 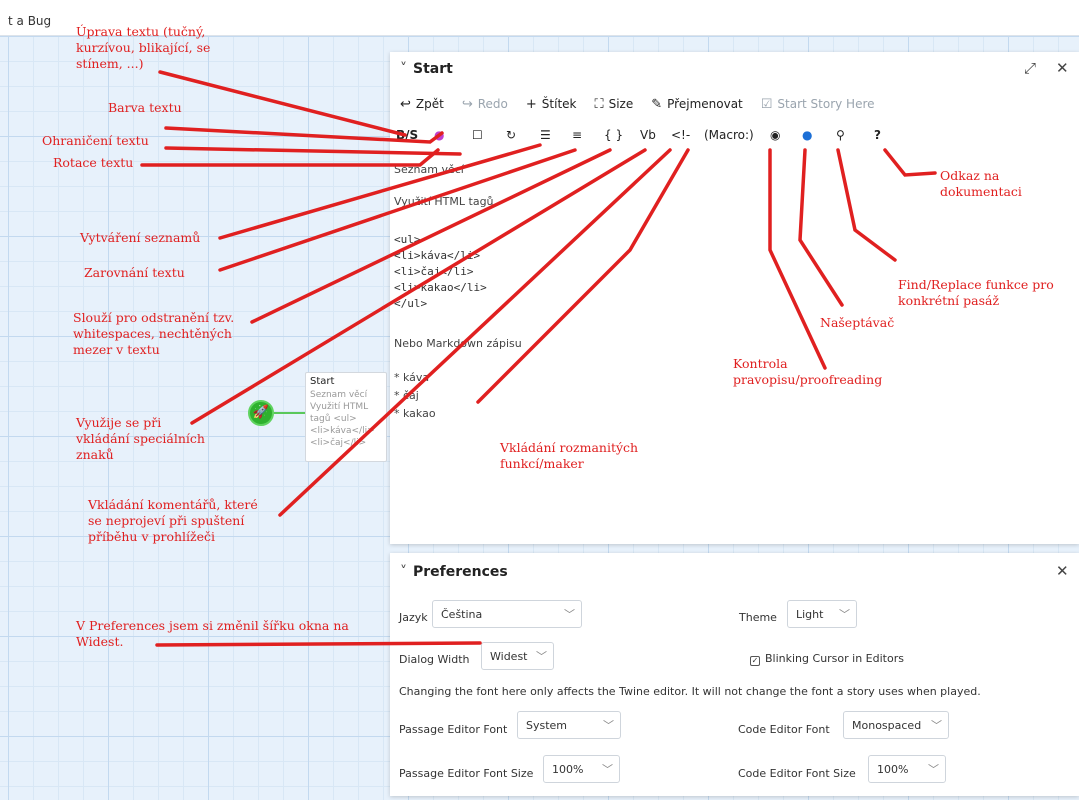 What do you see at coordinates (116, 349) in the screenshot?
I see `annotation-line: mezer v textu` at bounding box center [116, 349].